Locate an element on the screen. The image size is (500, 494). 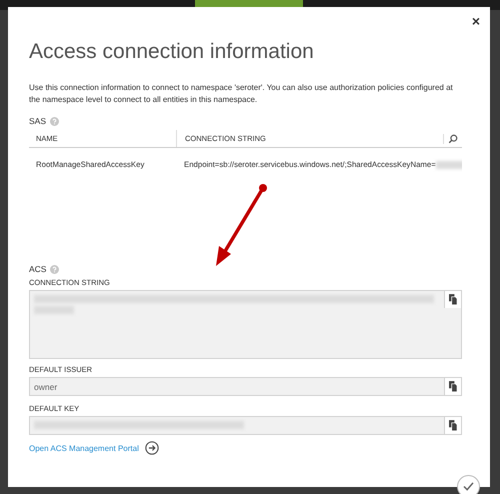
close-button: × is located at coordinates (476, 21).